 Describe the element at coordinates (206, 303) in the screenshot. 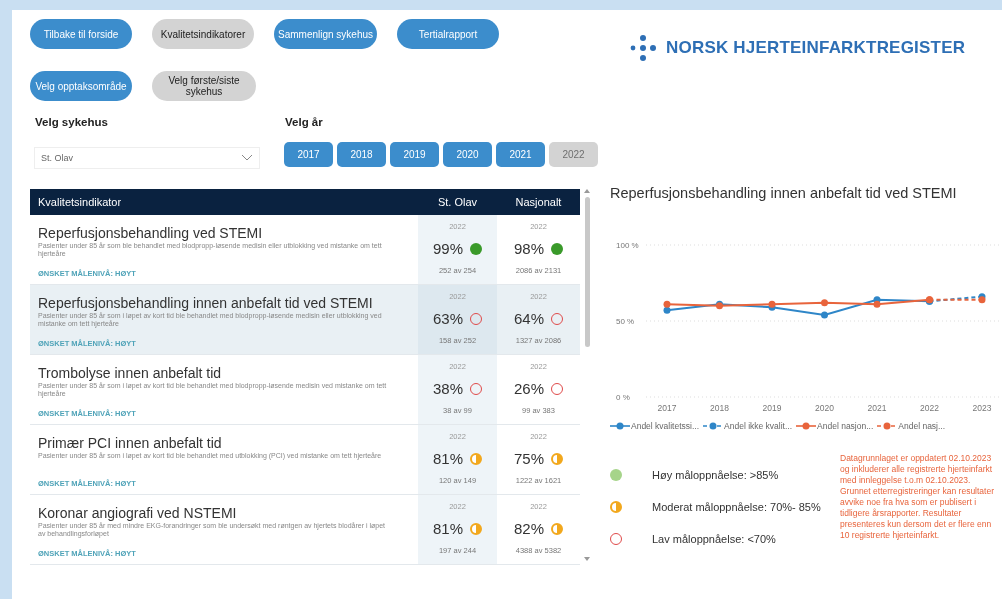

I see `indicator-title: Reperfusjonsbehandling innen anbefalt tid ved STEMI` at that location.